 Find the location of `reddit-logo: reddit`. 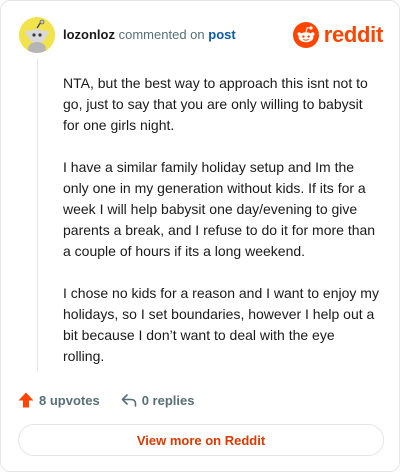

reddit-logo: reddit is located at coordinates (338, 35).